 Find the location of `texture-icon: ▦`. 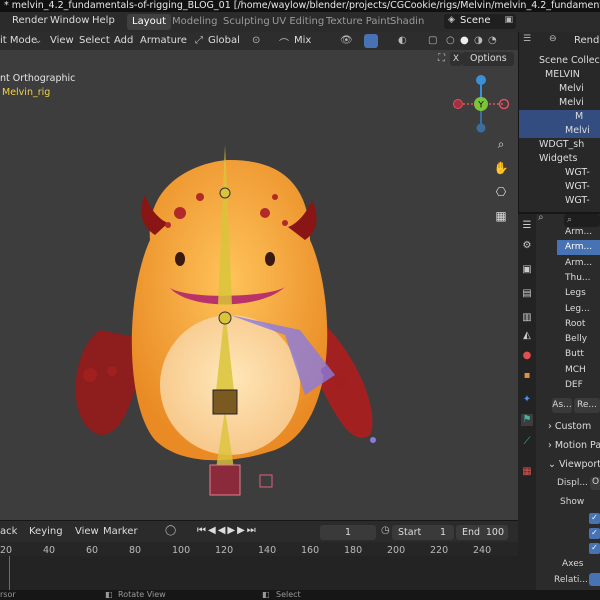

texture-icon: ▦ is located at coordinates (527, 472).